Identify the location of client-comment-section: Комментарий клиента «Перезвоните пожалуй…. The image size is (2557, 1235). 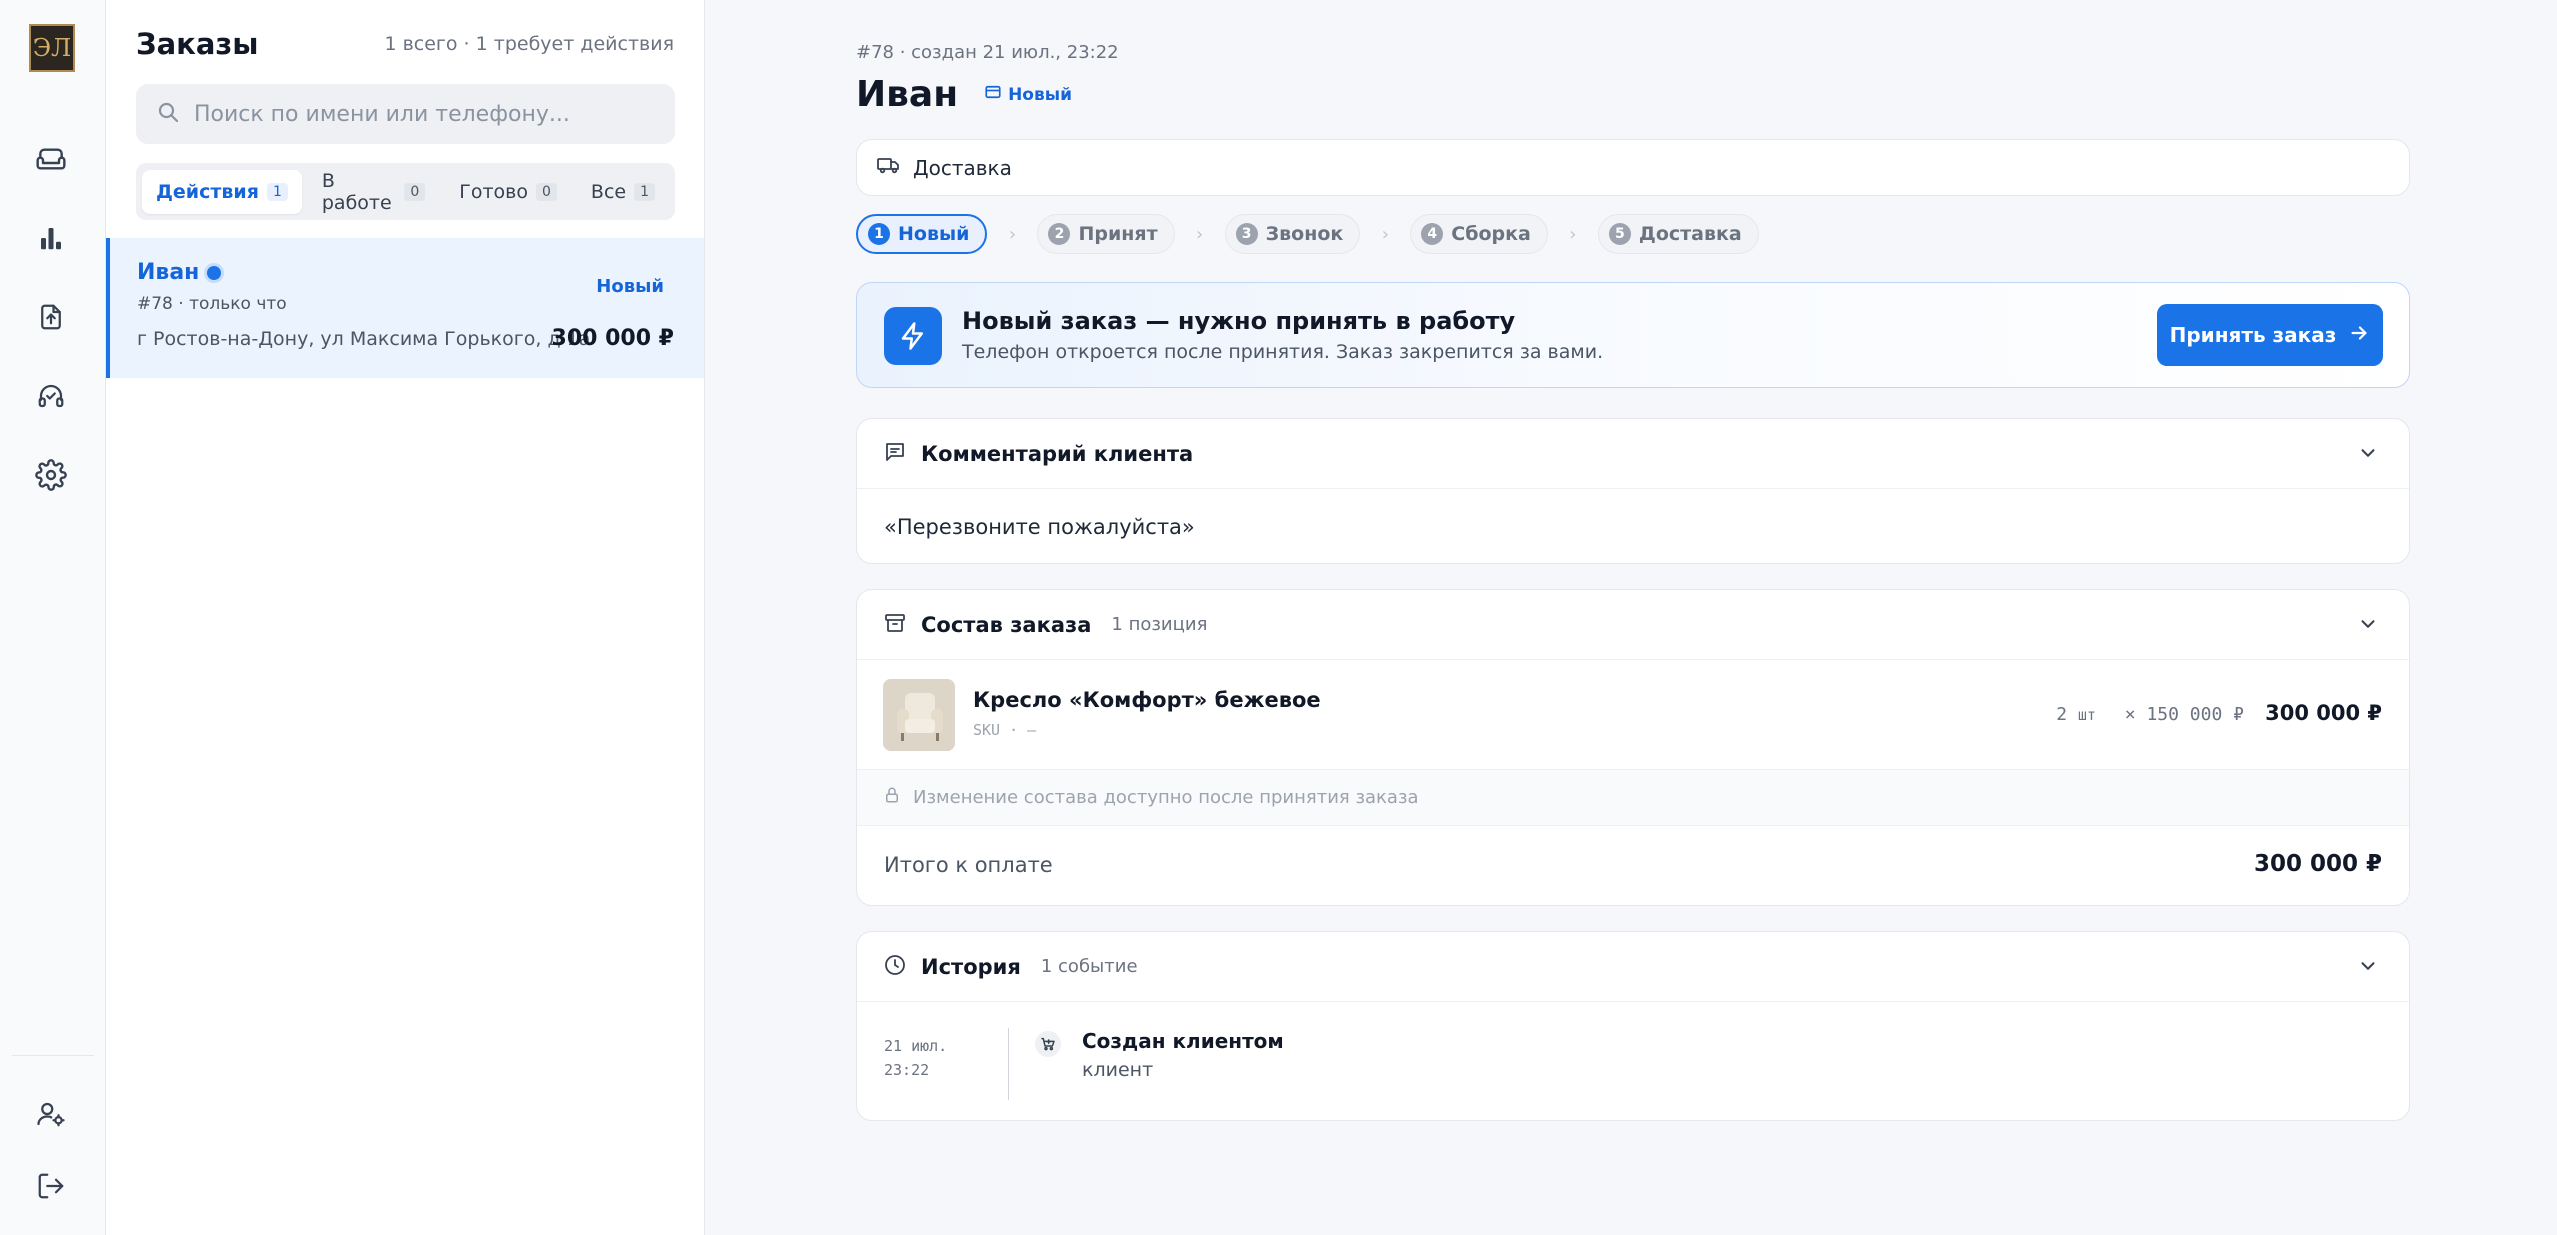
(1633, 491).